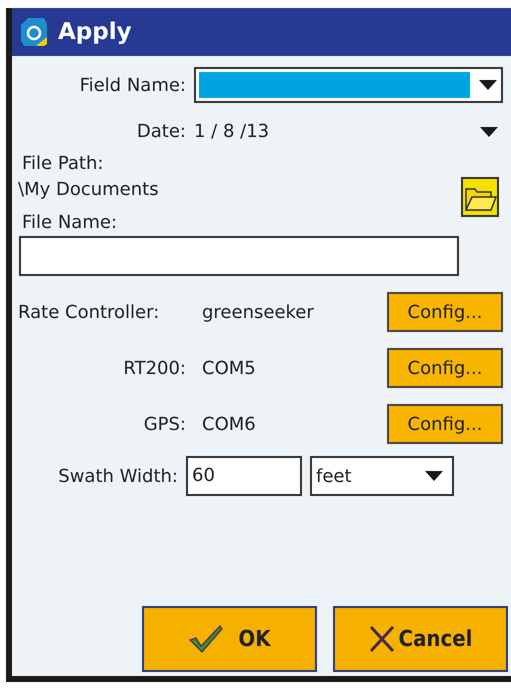  What do you see at coordinates (229, 639) in the screenshot?
I see `ok-button: OK` at bounding box center [229, 639].